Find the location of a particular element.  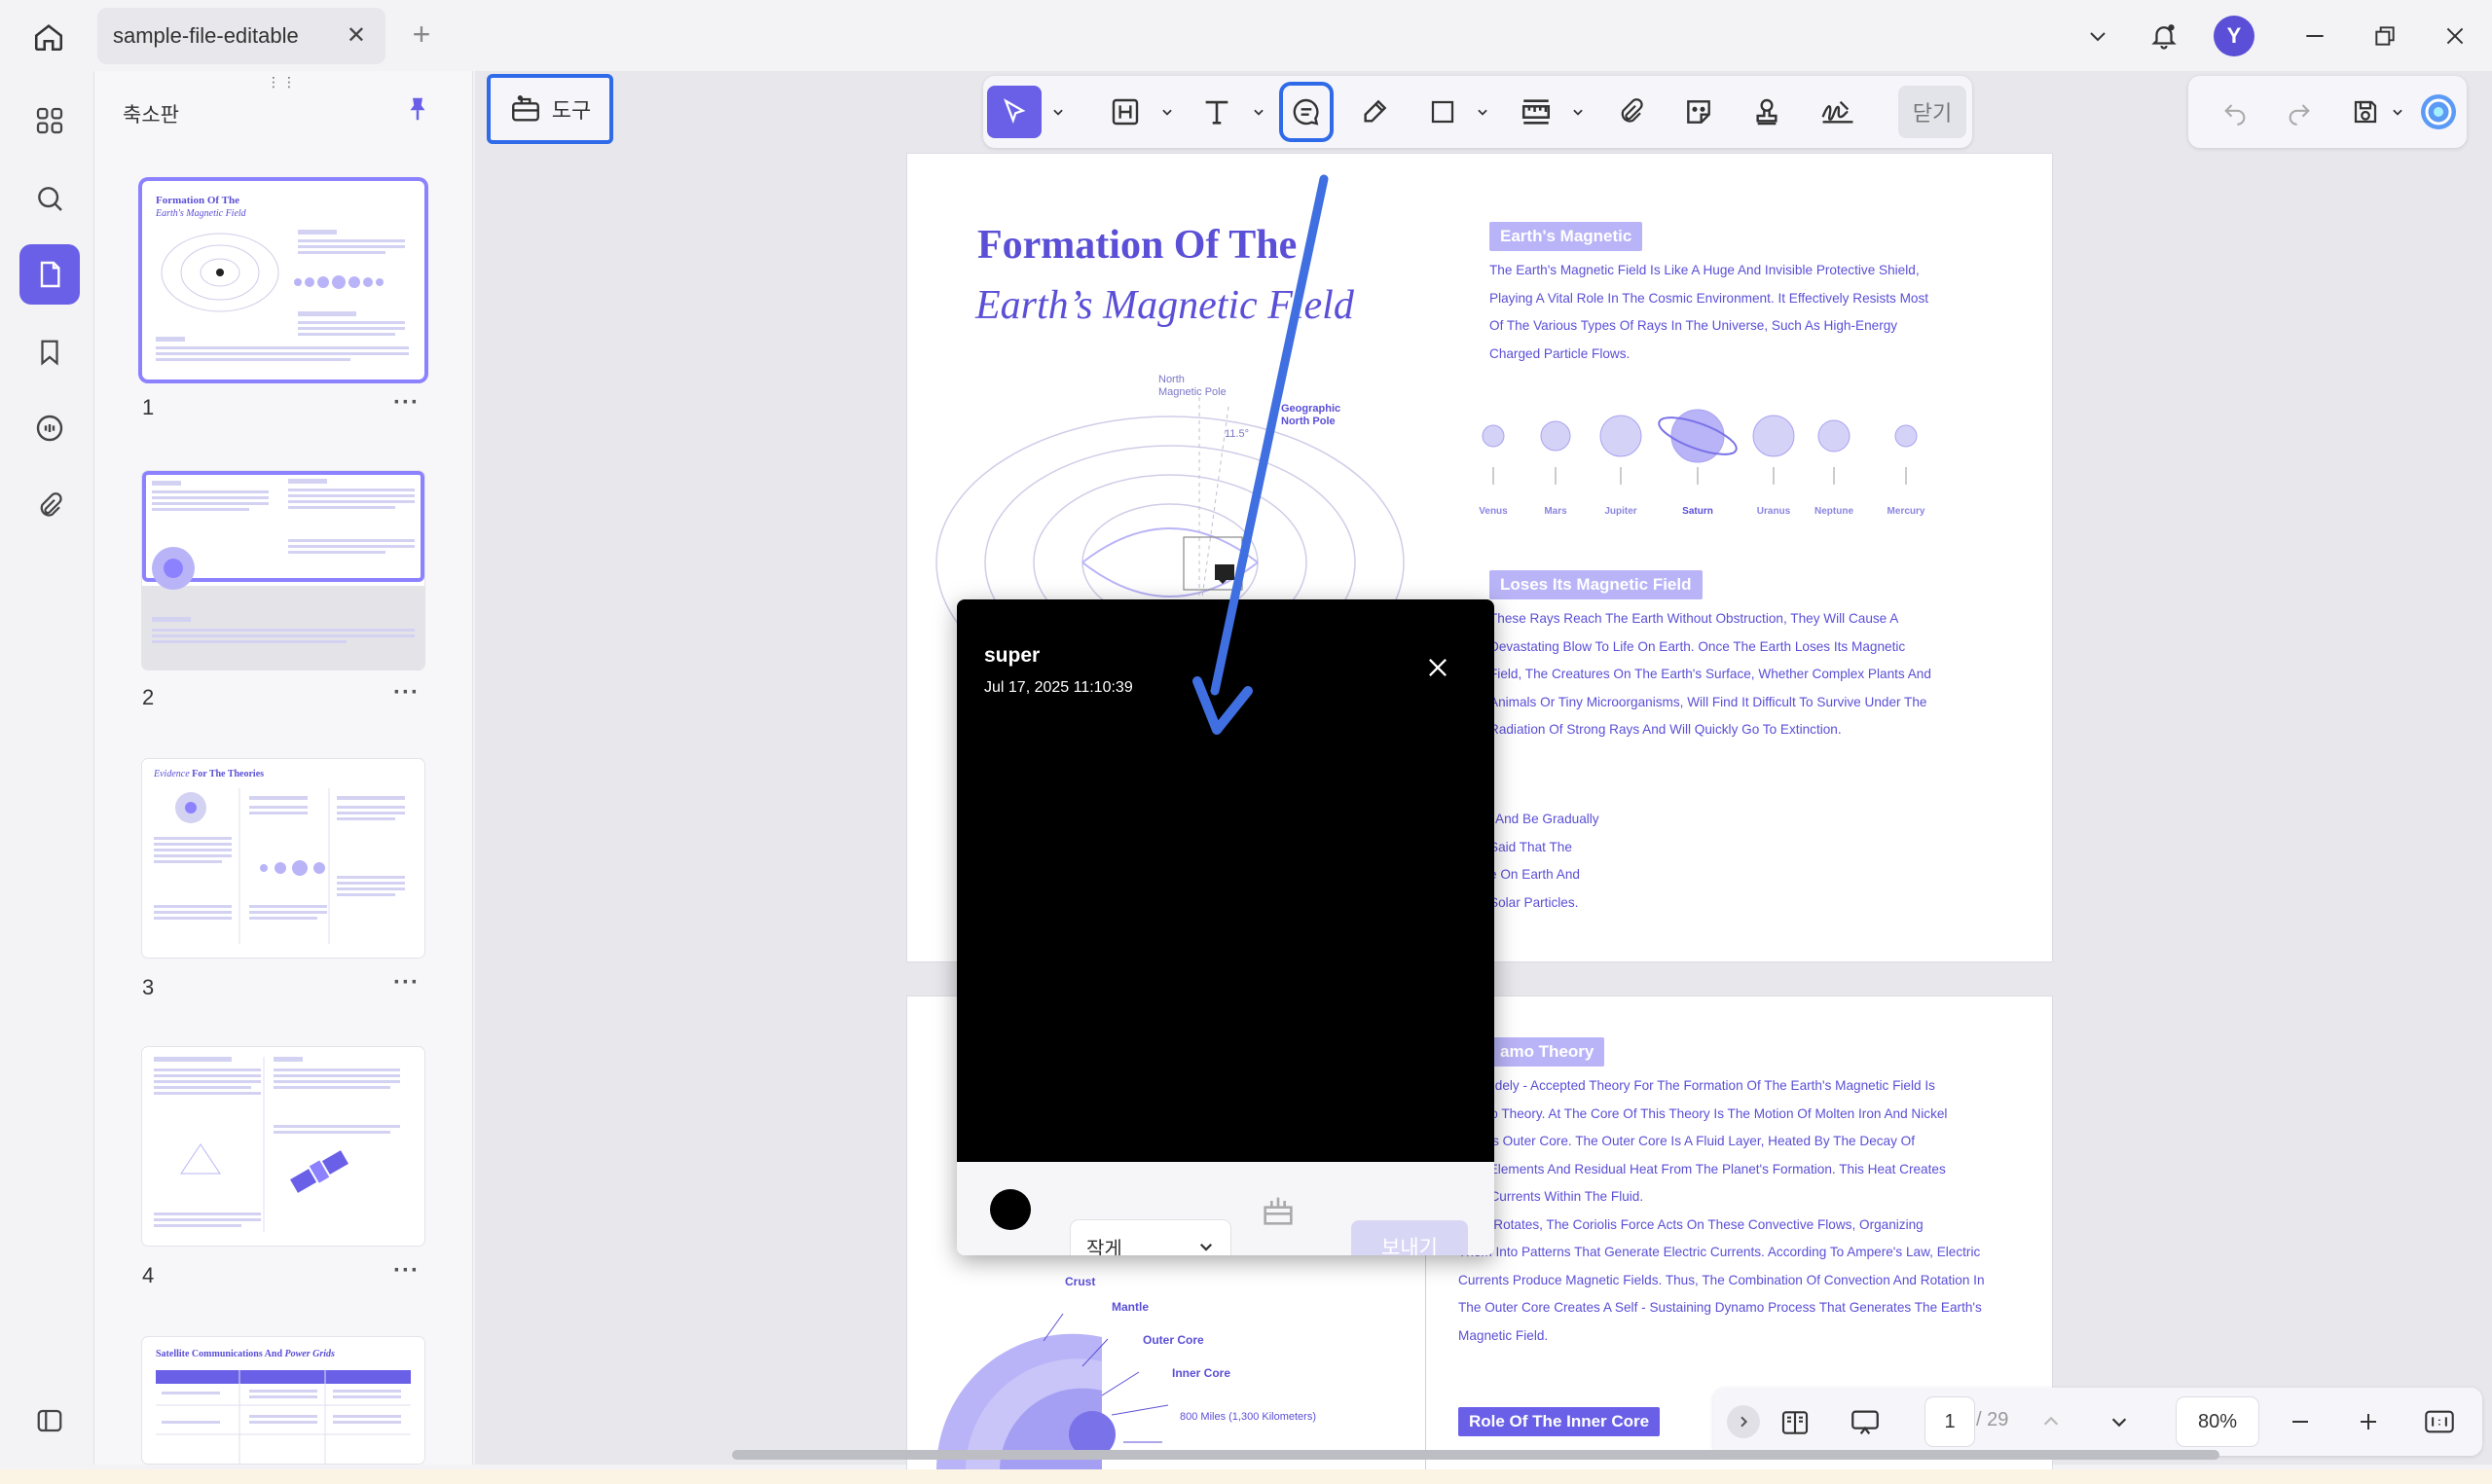

stamp-tool-button is located at coordinates (1766, 112).